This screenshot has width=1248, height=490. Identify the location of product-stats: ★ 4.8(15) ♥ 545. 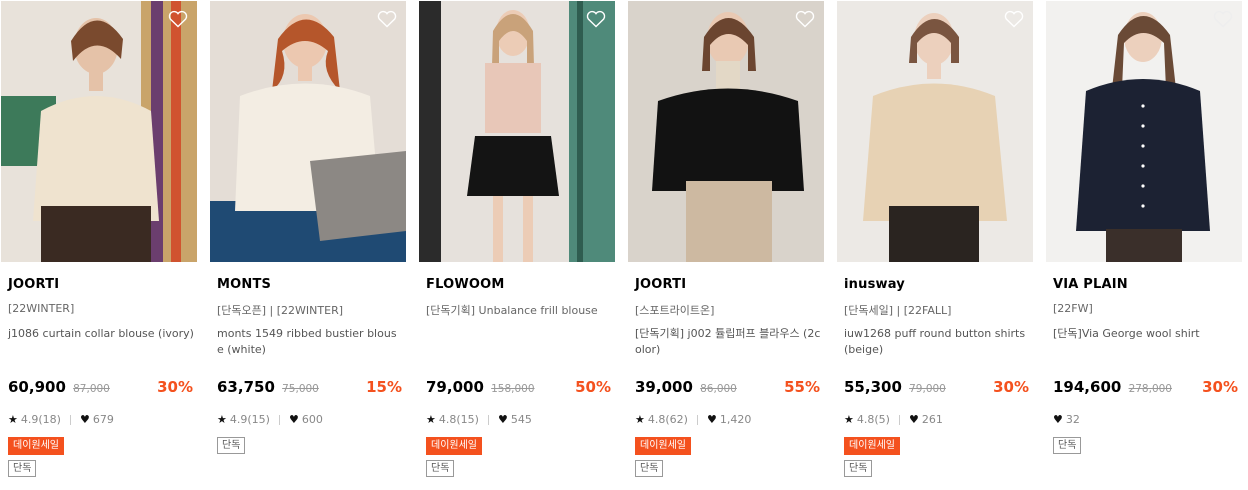
(479, 419).